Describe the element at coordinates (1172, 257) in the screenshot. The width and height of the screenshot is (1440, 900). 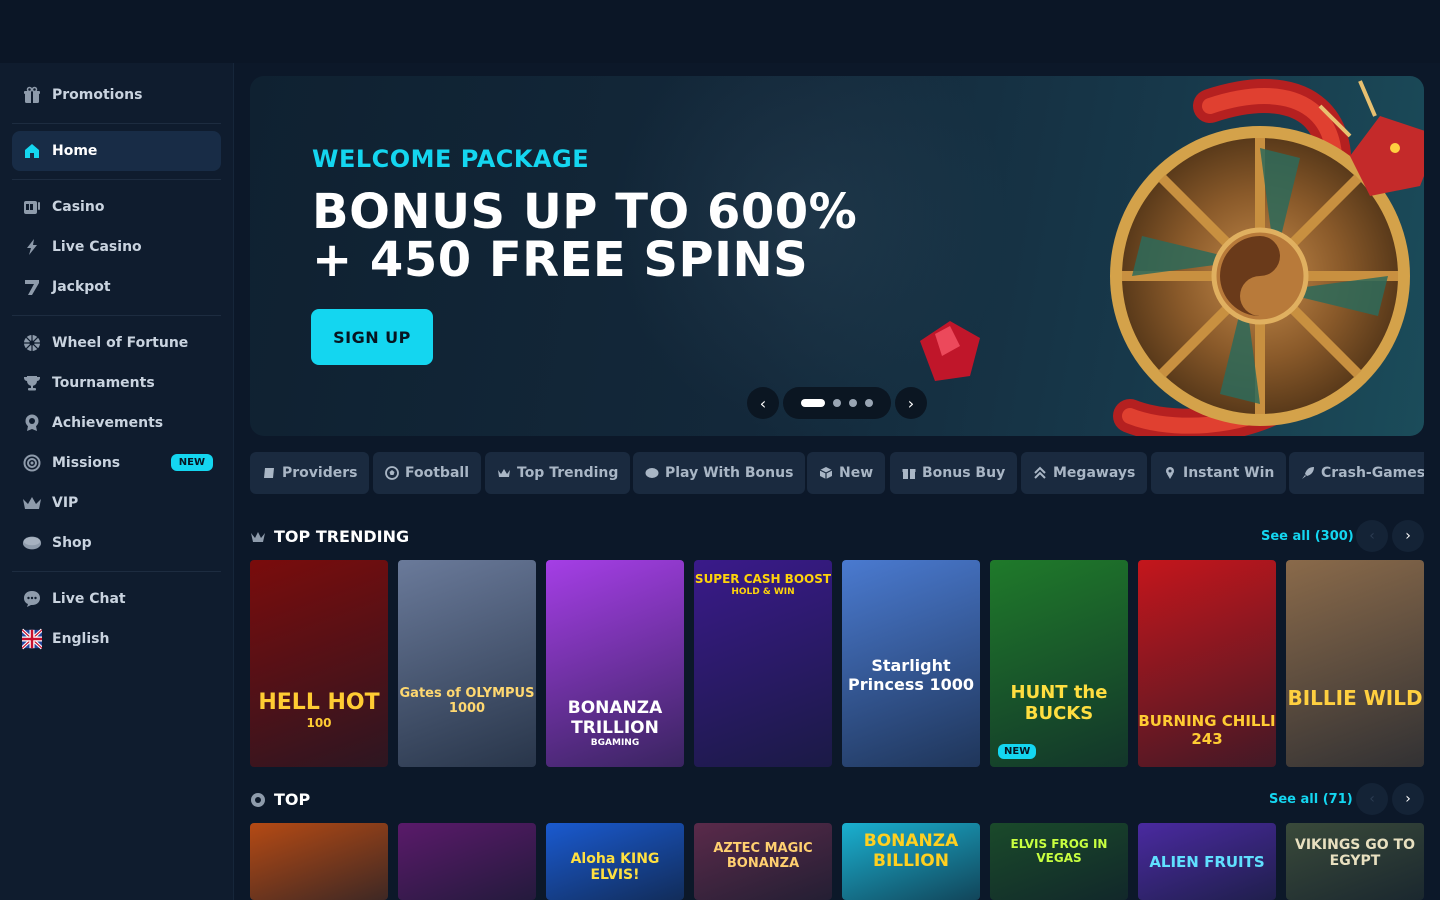
I see `dragon-wheel-illustration` at that location.